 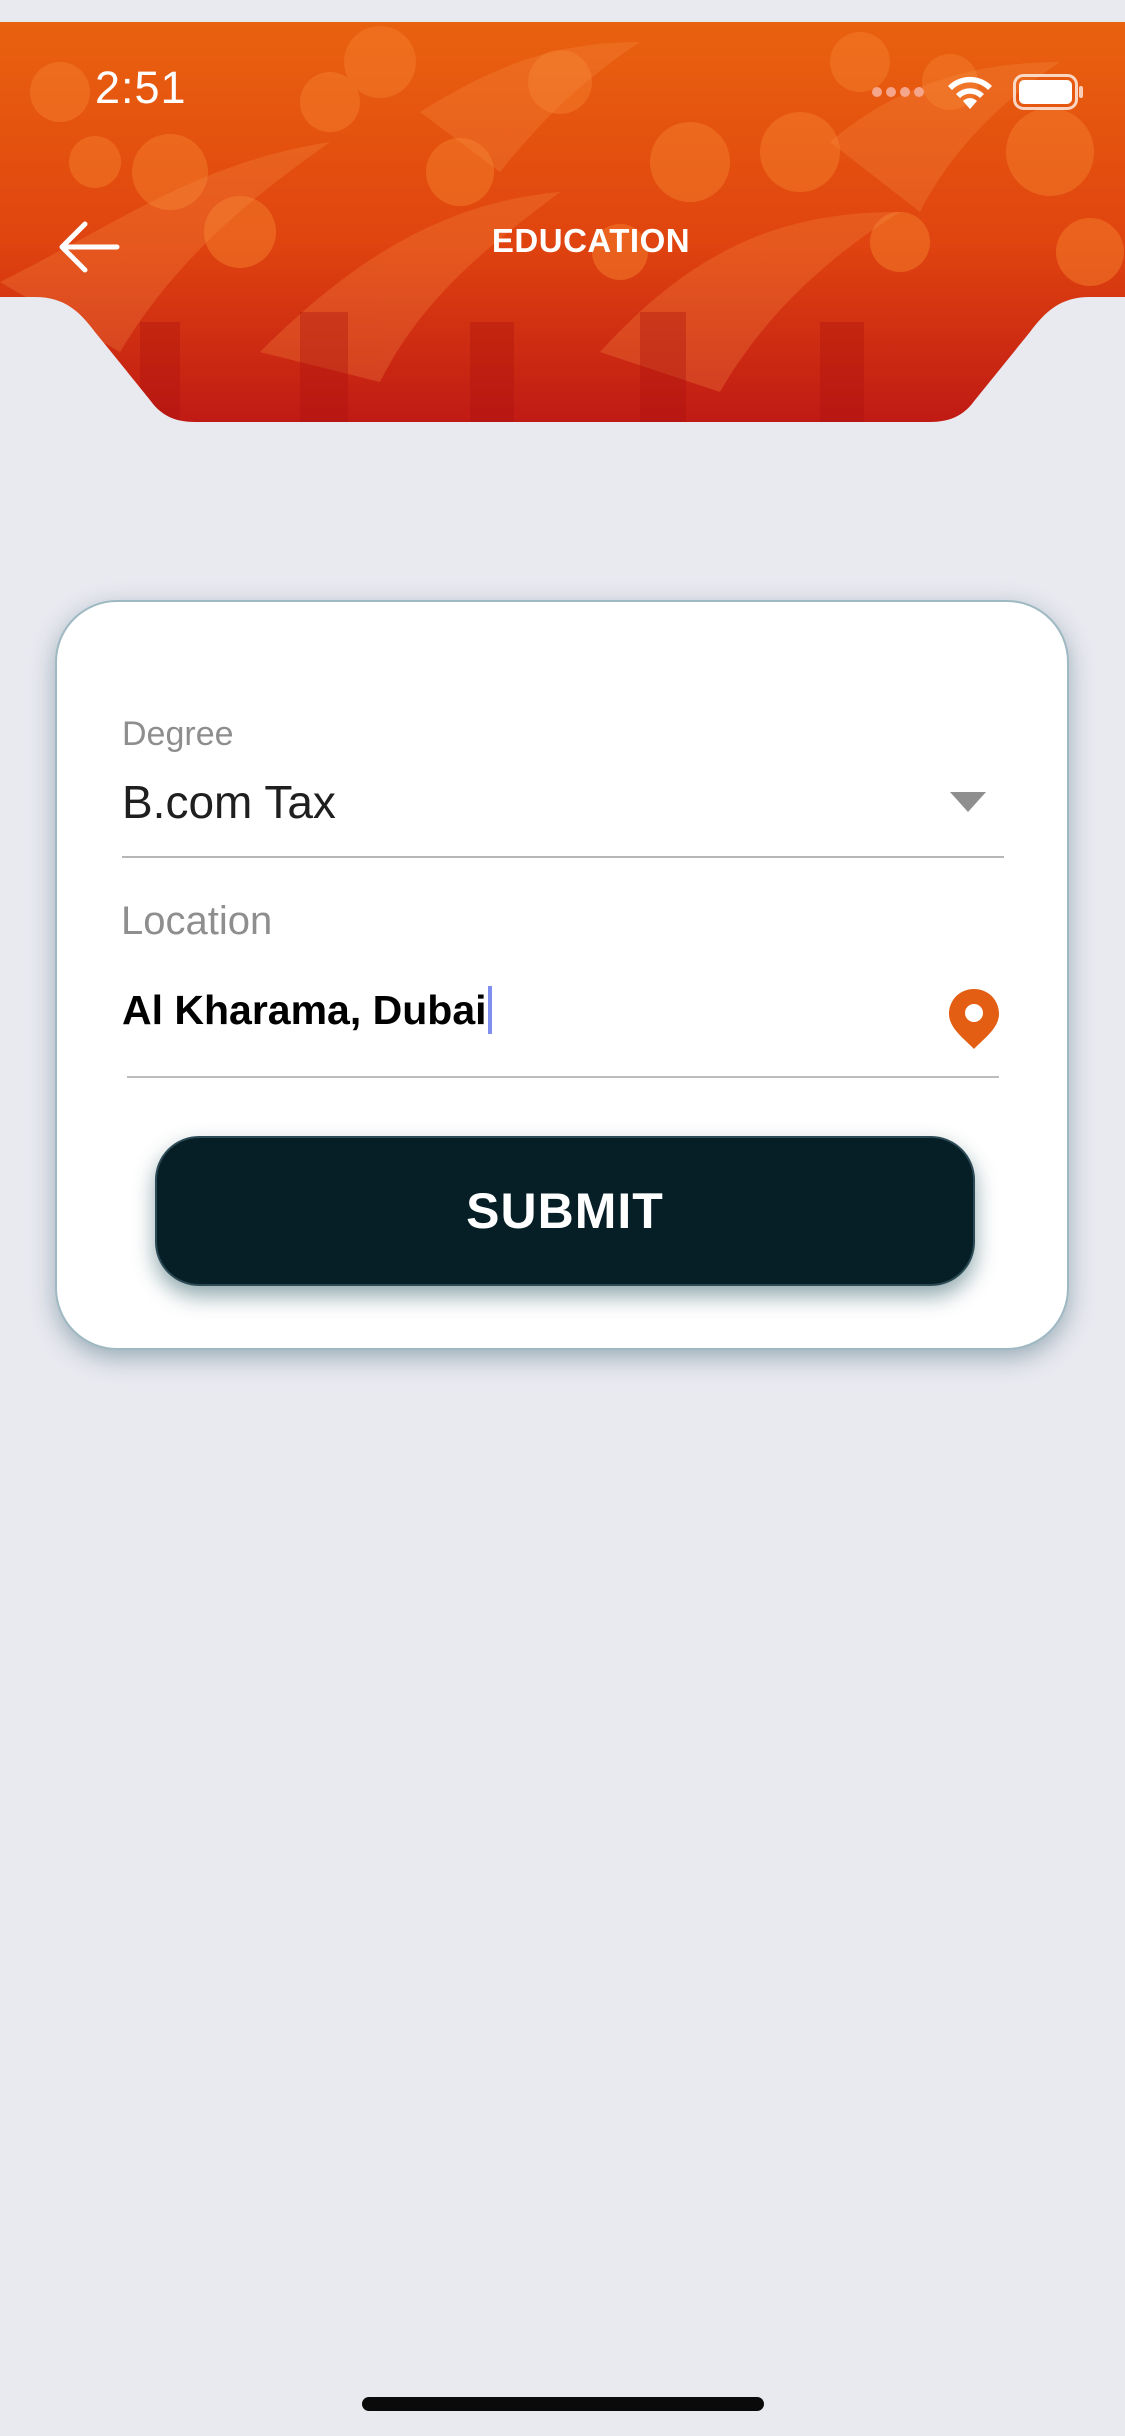 I want to click on chevron-down-icon, so click(x=968, y=802).